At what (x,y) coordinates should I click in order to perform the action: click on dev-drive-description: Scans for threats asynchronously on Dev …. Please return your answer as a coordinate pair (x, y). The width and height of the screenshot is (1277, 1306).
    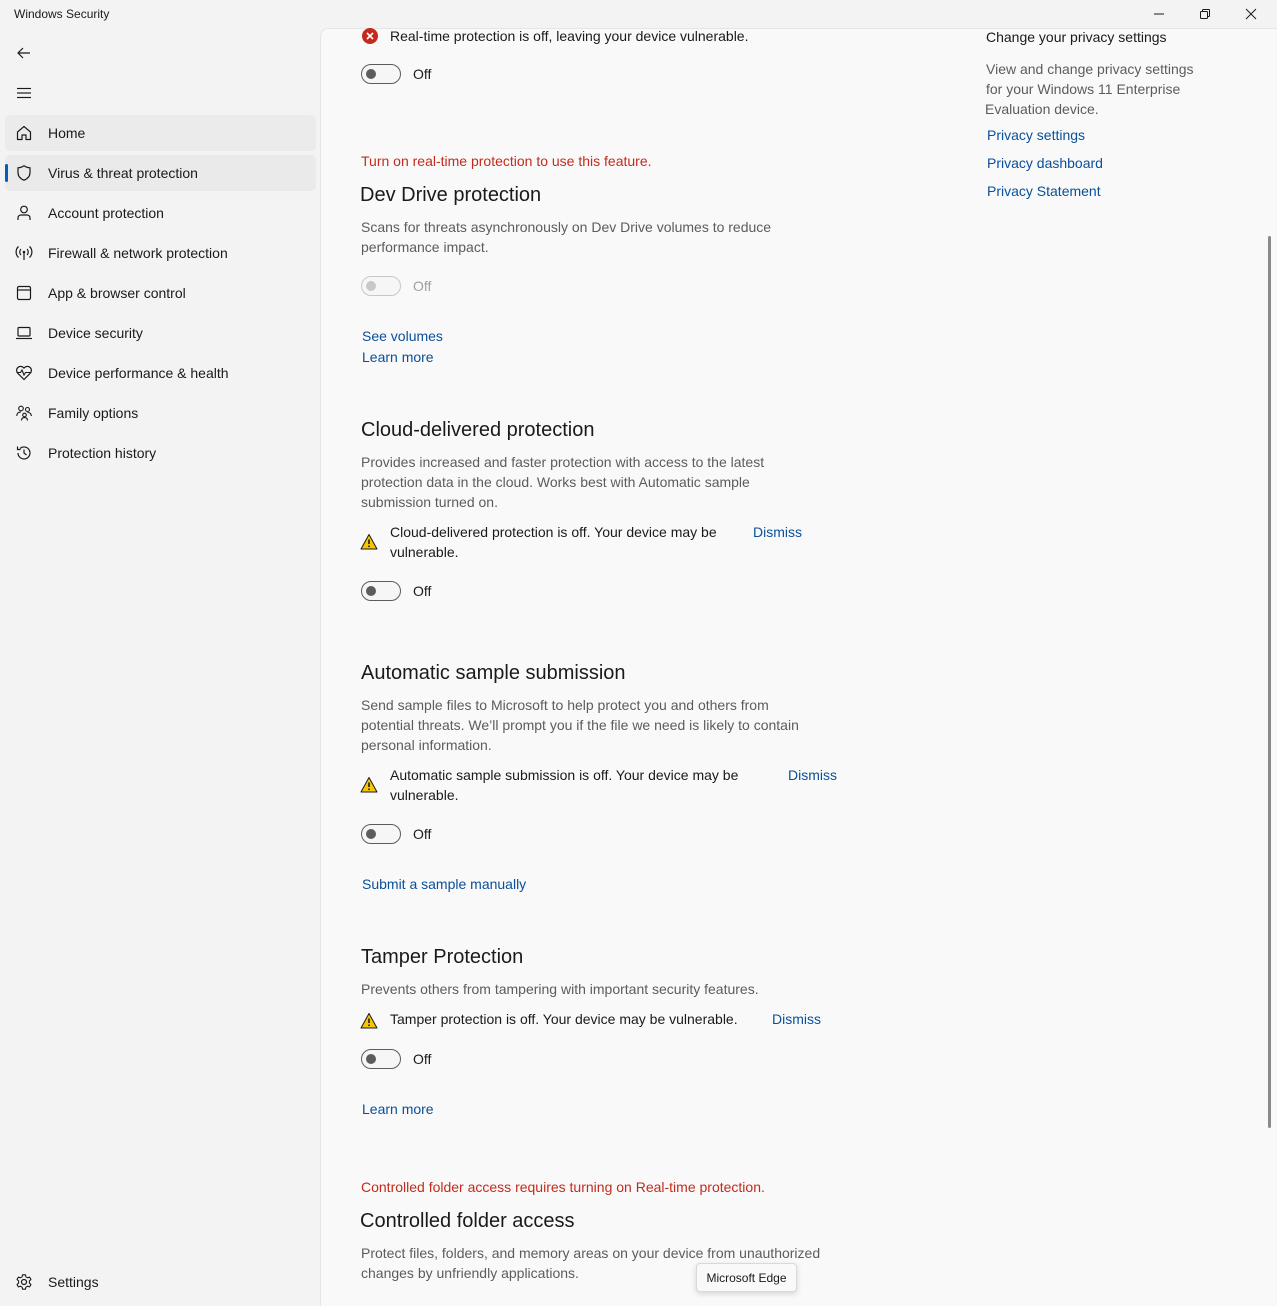
    Looking at the image, I should click on (566, 227).